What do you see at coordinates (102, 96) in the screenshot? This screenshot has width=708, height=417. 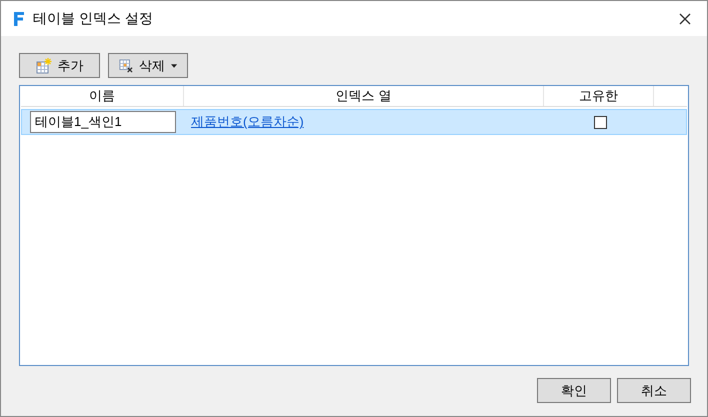 I see `column-header: 이름` at bounding box center [102, 96].